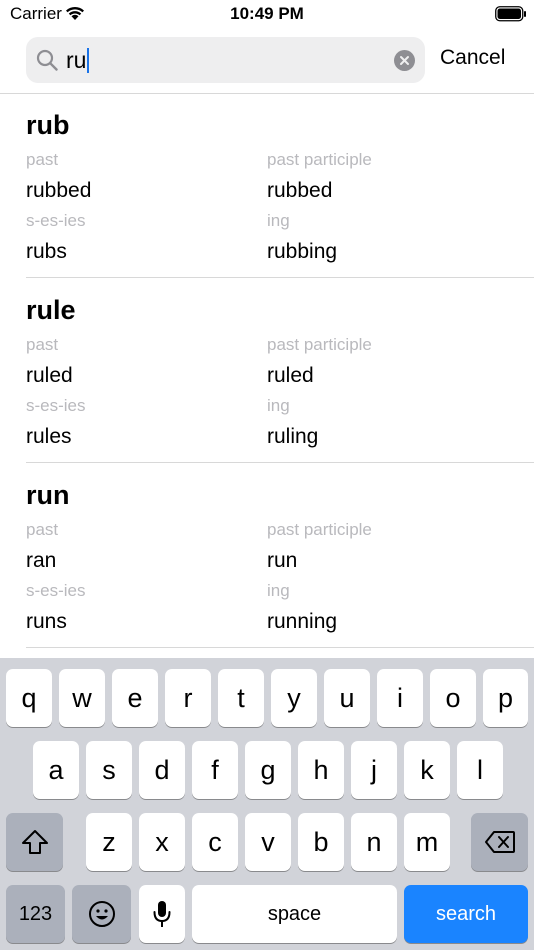 Image resolution: width=534 pixels, height=950 pixels. I want to click on delete-key, so click(499, 842).